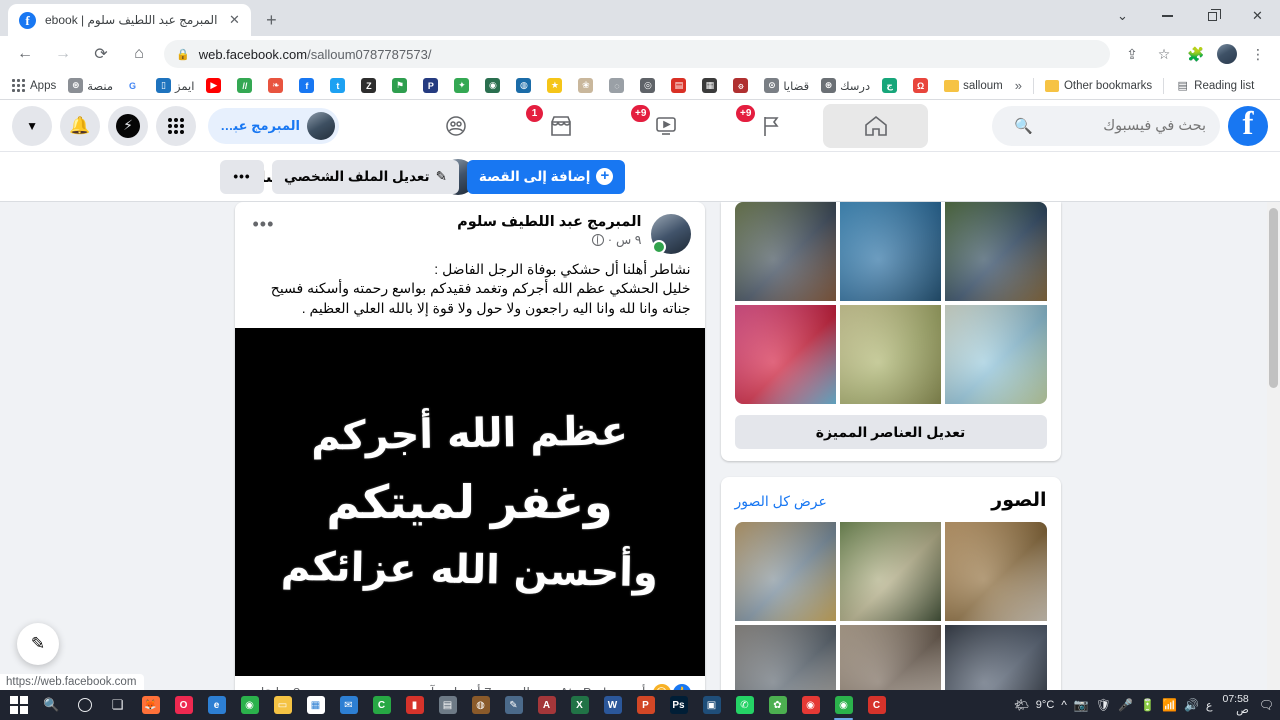  I want to click on taskbar-app-paint: ✎, so click(513, 705).